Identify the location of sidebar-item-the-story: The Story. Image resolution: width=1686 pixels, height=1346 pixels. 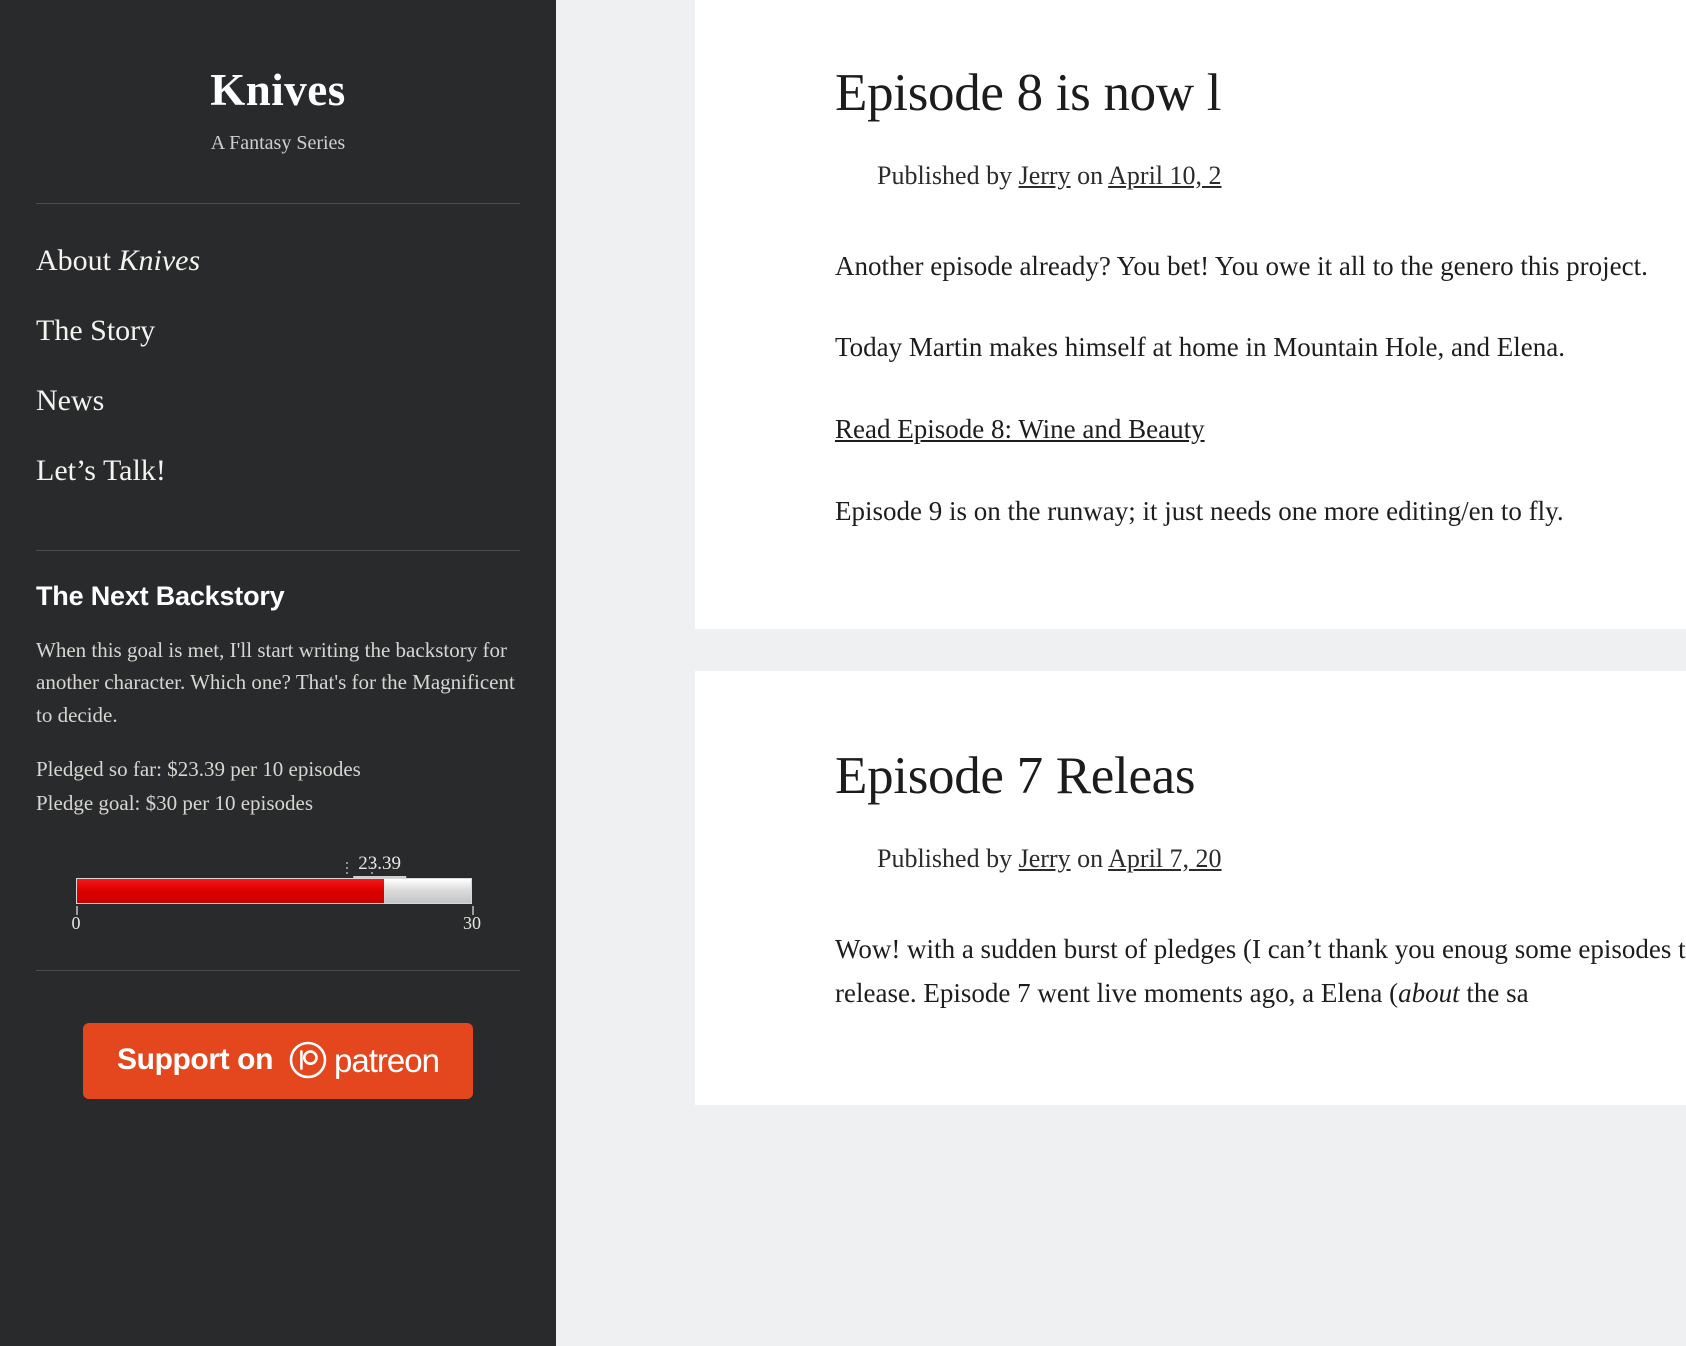
(278, 331).